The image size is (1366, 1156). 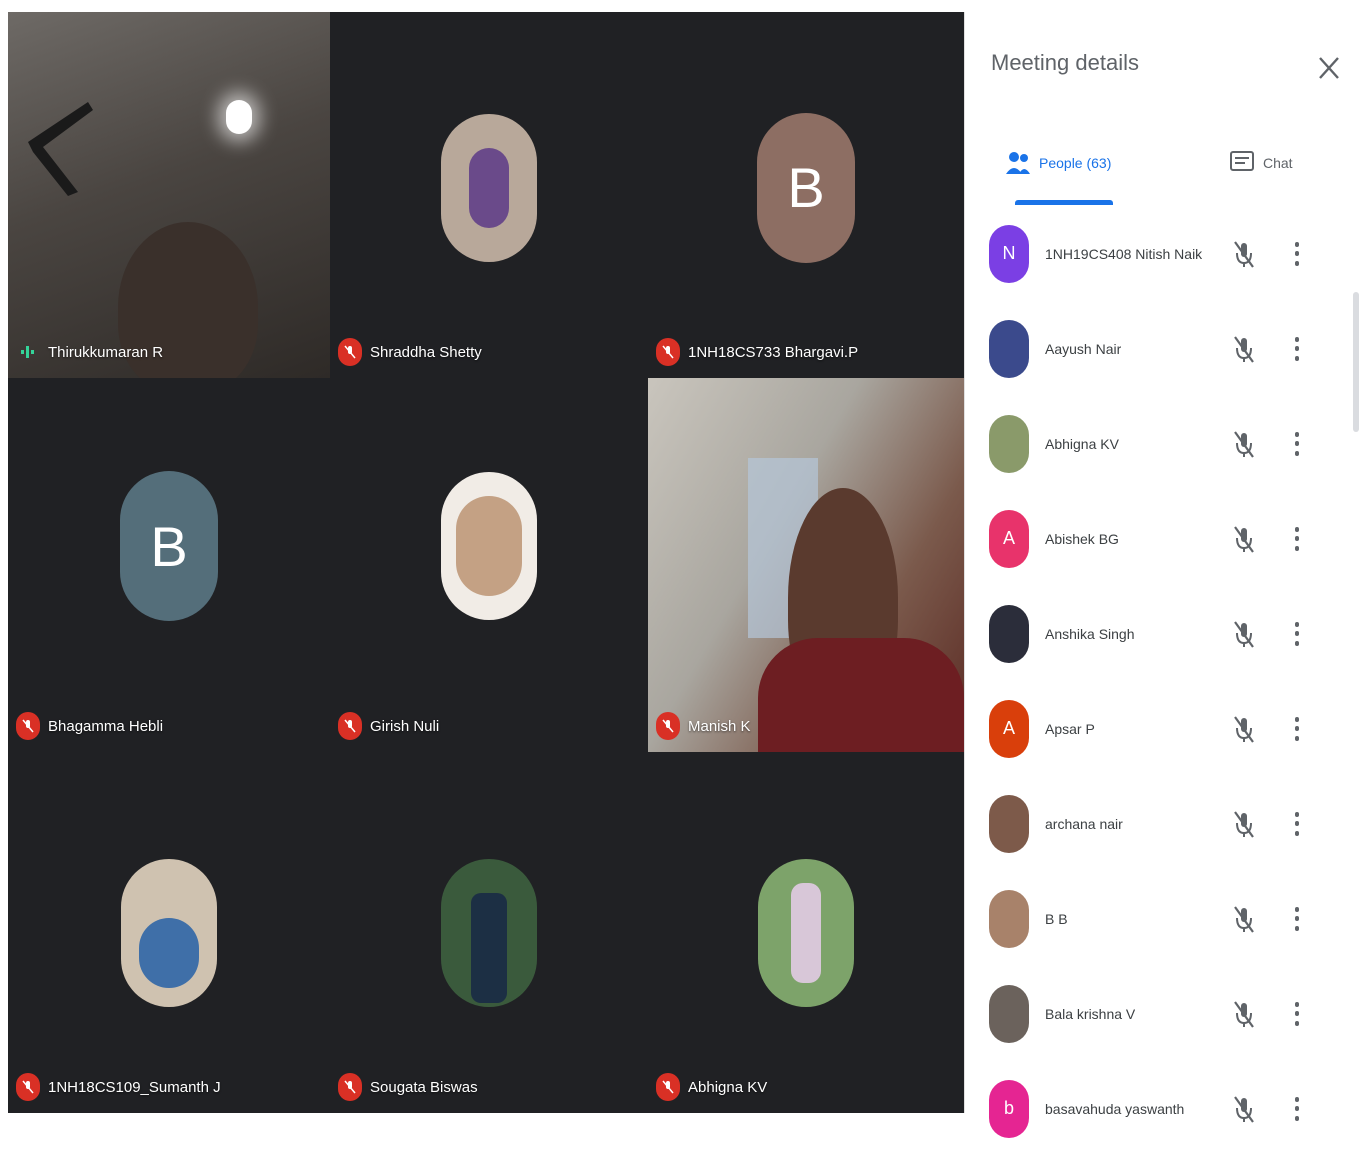 I want to click on tab-chat-label: Chat, so click(x=1278, y=163).